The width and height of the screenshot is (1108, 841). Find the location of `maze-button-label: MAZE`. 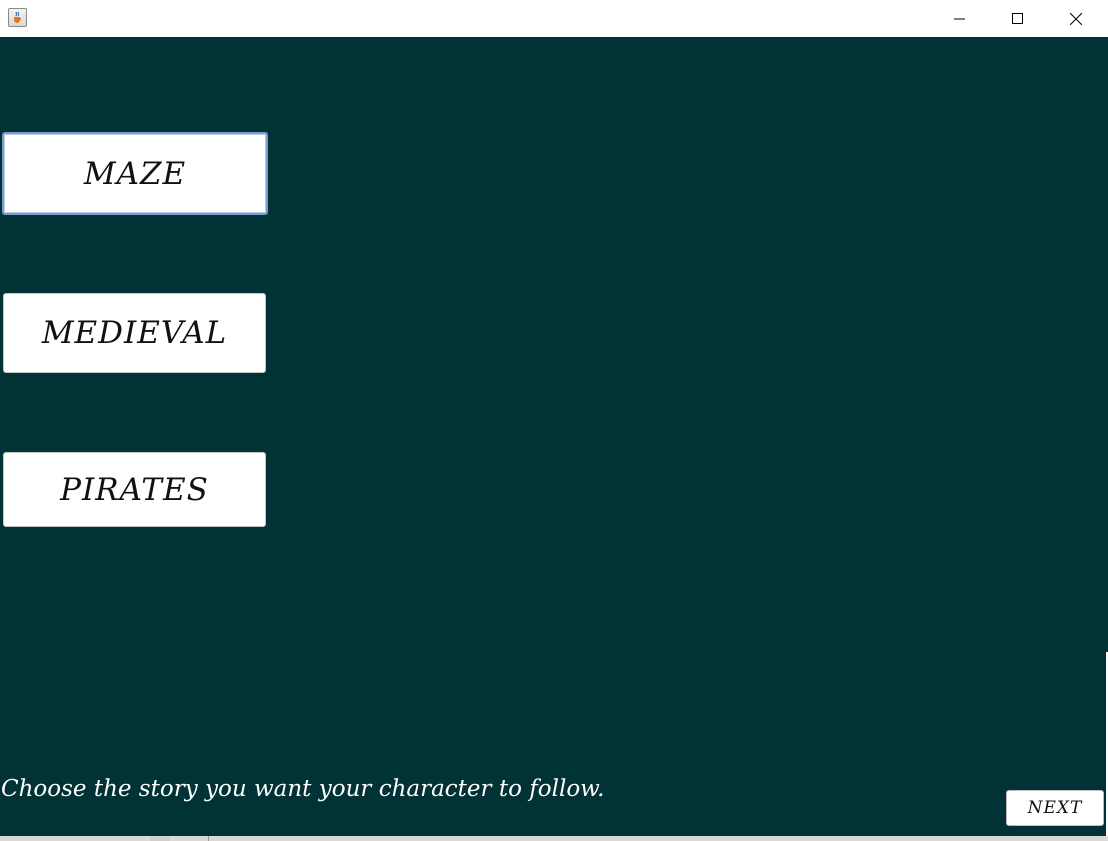

maze-button-label: MAZE is located at coordinates (135, 173).